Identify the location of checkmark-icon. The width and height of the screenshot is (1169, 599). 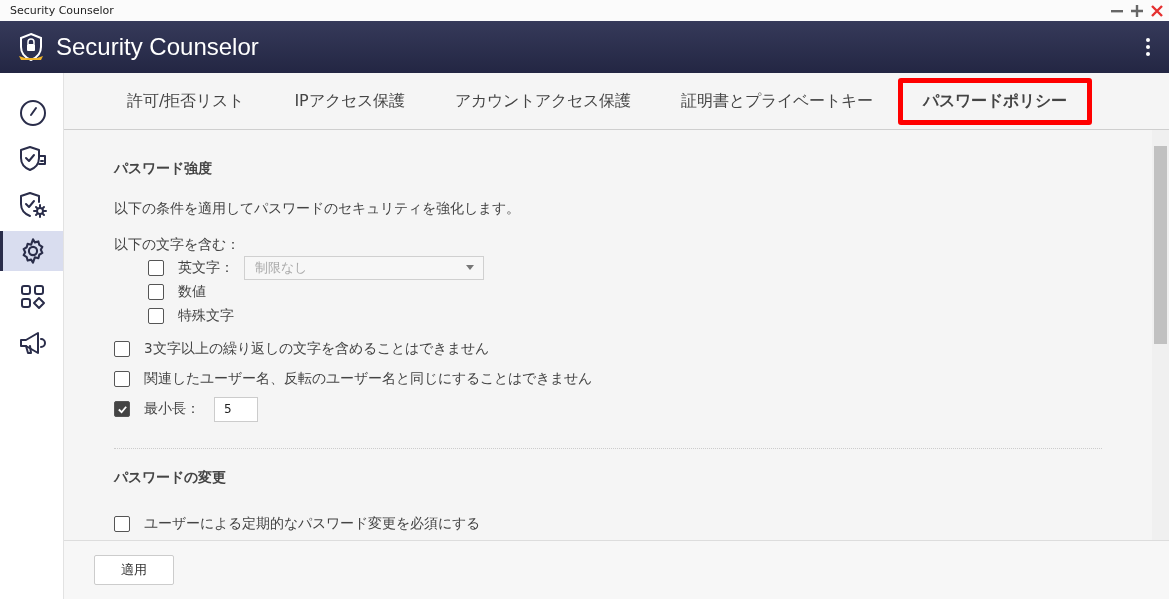
(122, 409).